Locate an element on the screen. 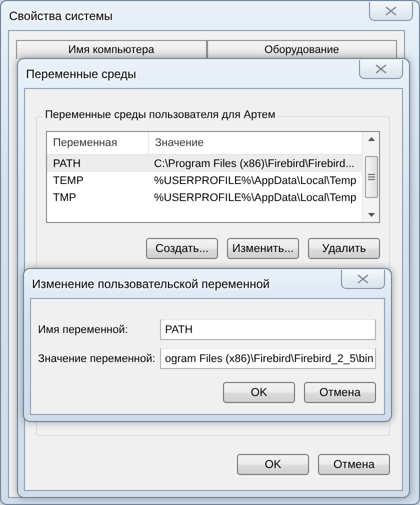  input-field: PATH is located at coordinates (268, 329).